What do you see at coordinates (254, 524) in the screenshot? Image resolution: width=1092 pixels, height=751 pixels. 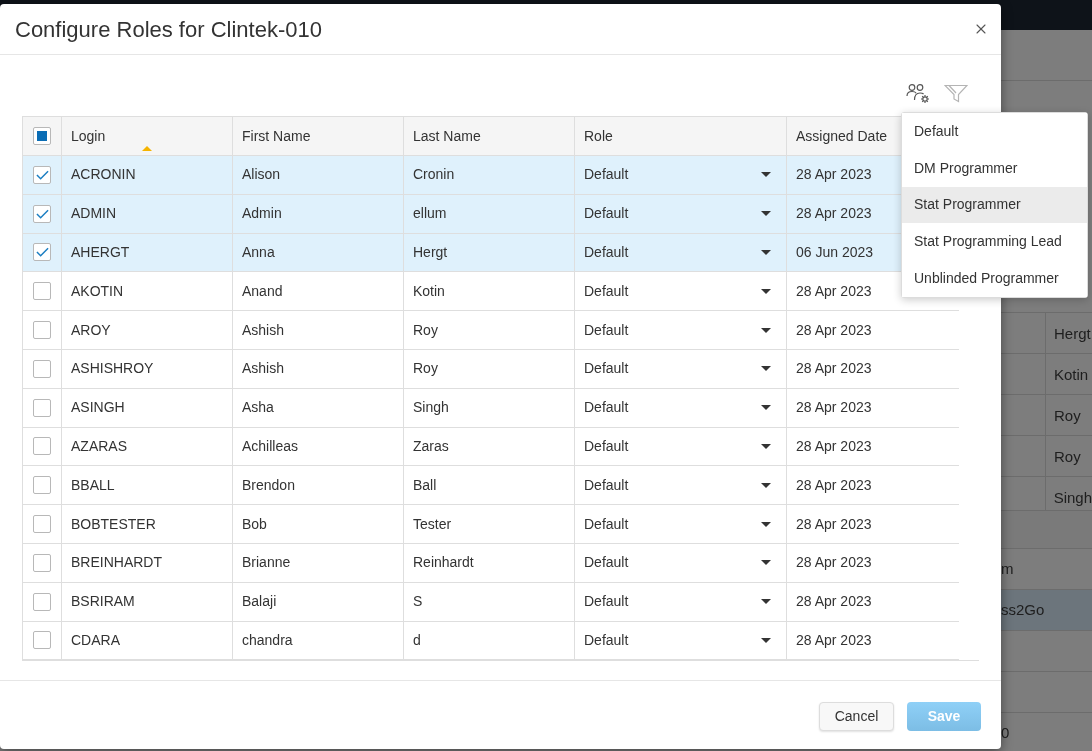 I see `table-cell-text: Bob` at bounding box center [254, 524].